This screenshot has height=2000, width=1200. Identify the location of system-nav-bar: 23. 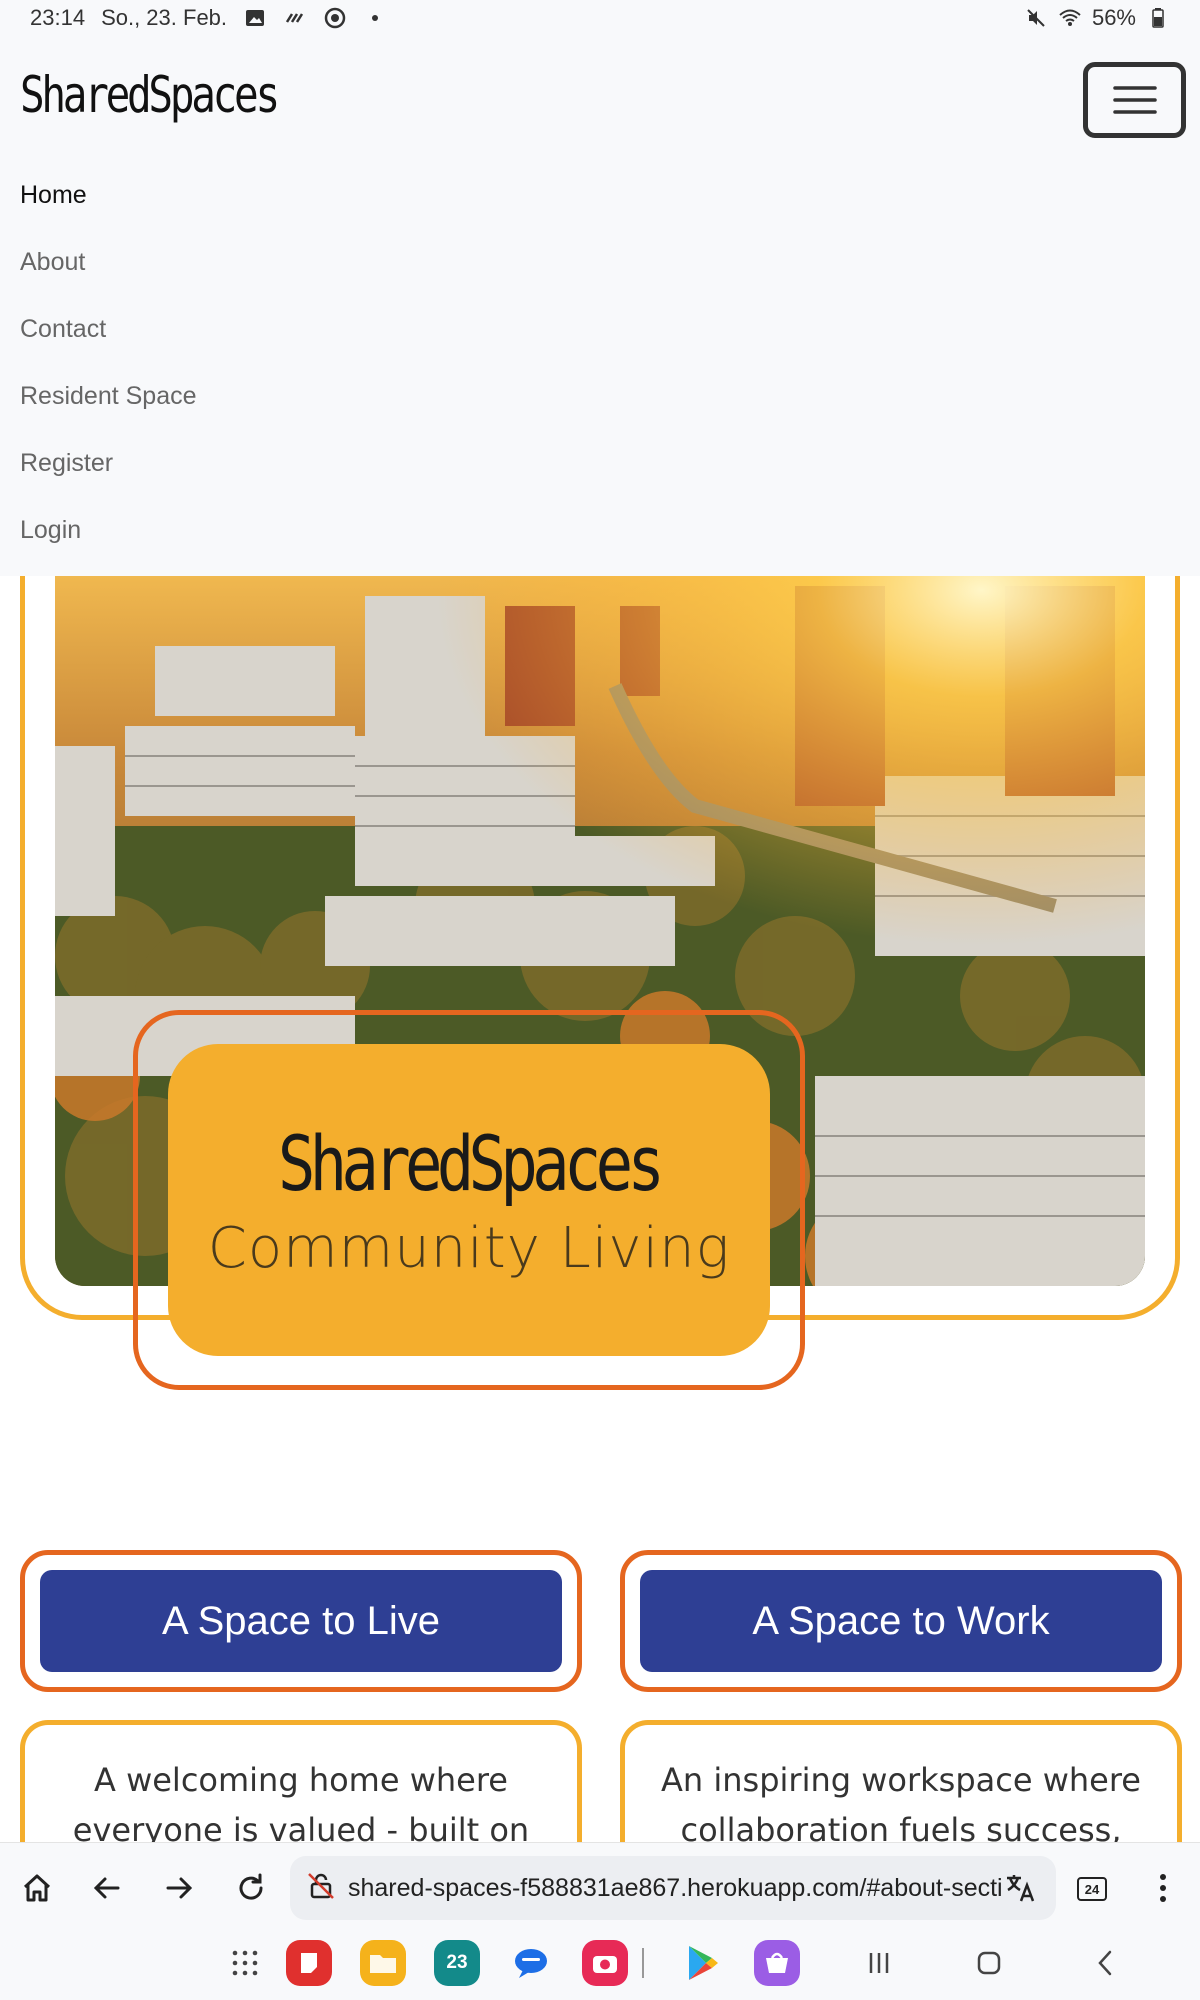
(600, 1966).